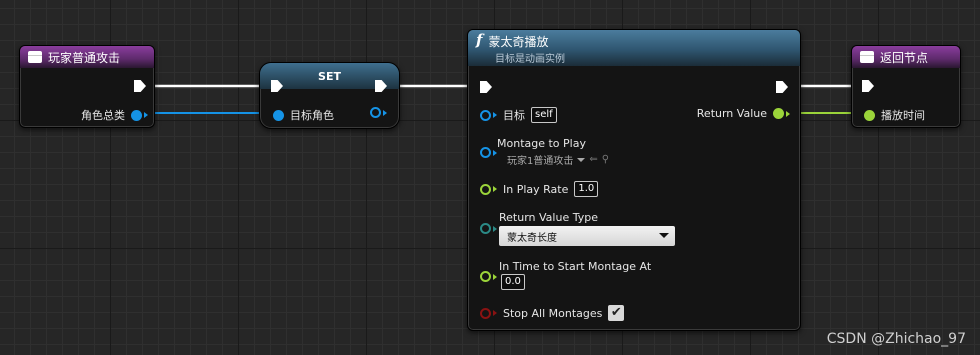 The height and width of the screenshot is (355, 980). What do you see at coordinates (605, 159) in the screenshot?
I see `browse-search-icon: ⚲` at bounding box center [605, 159].